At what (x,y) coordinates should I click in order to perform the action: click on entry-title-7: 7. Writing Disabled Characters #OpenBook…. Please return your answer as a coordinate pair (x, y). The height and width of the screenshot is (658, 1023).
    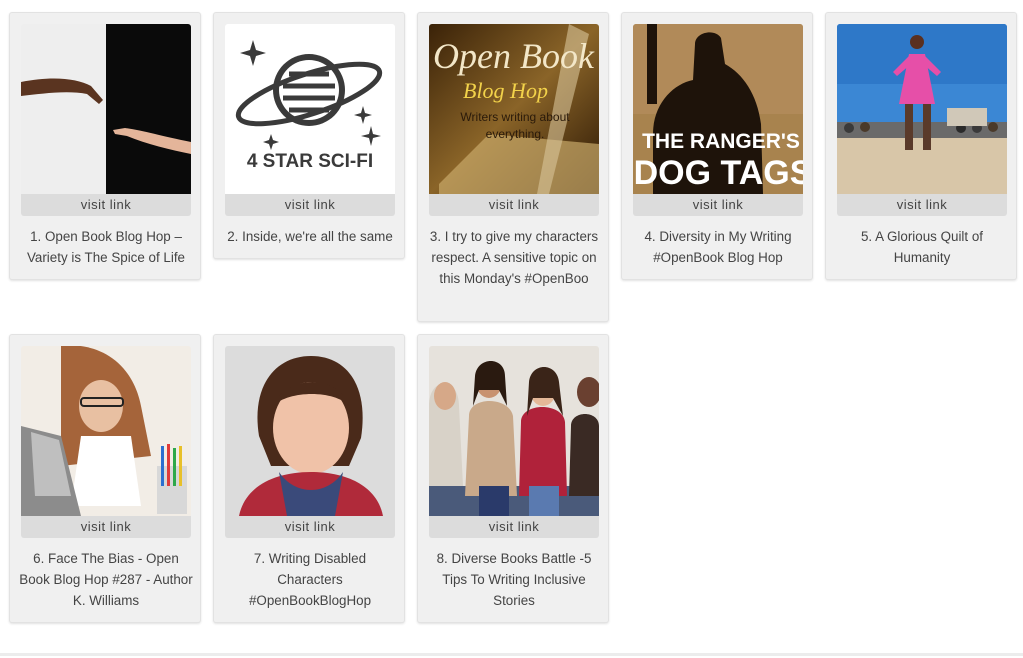
    Looking at the image, I should click on (310, 579).